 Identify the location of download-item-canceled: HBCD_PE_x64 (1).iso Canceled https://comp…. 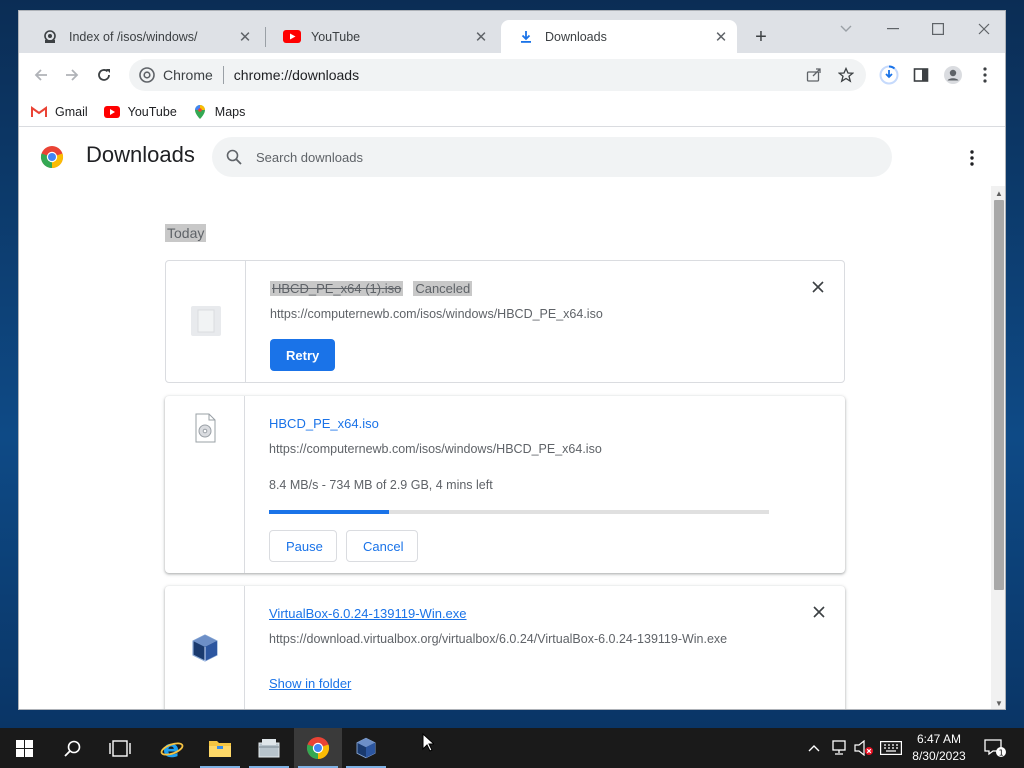
(505, 321).